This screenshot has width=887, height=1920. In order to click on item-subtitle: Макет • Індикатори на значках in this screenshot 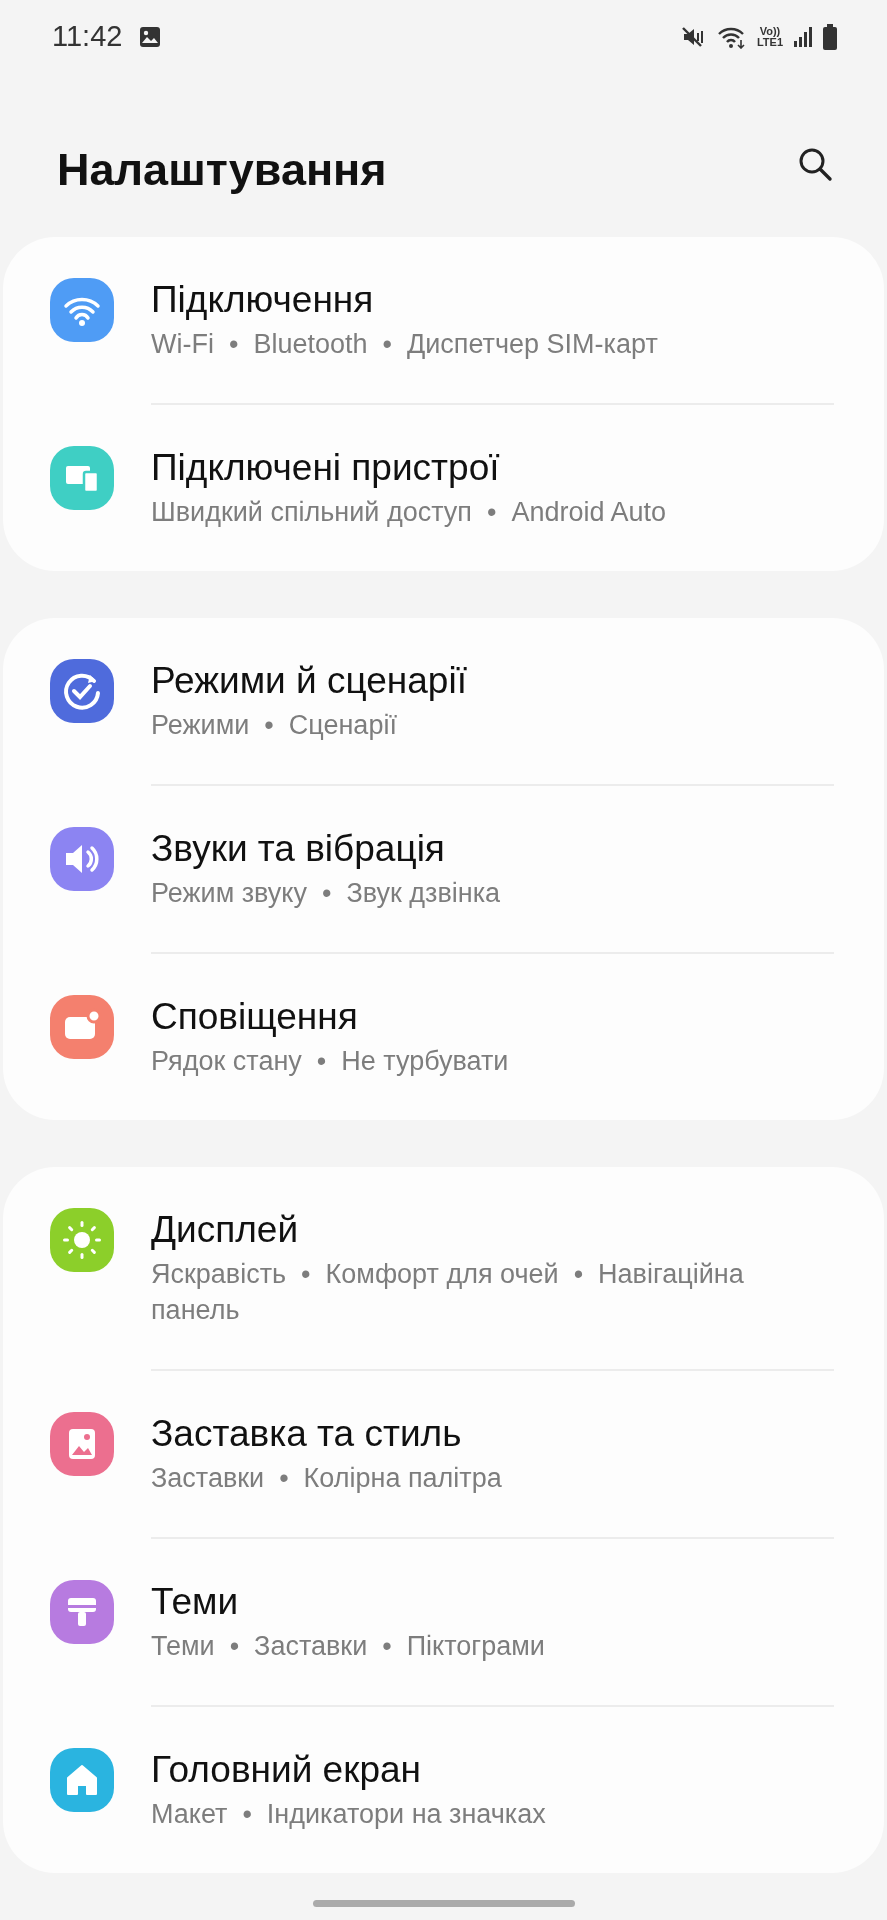, I will do `click(348, 1814)`.